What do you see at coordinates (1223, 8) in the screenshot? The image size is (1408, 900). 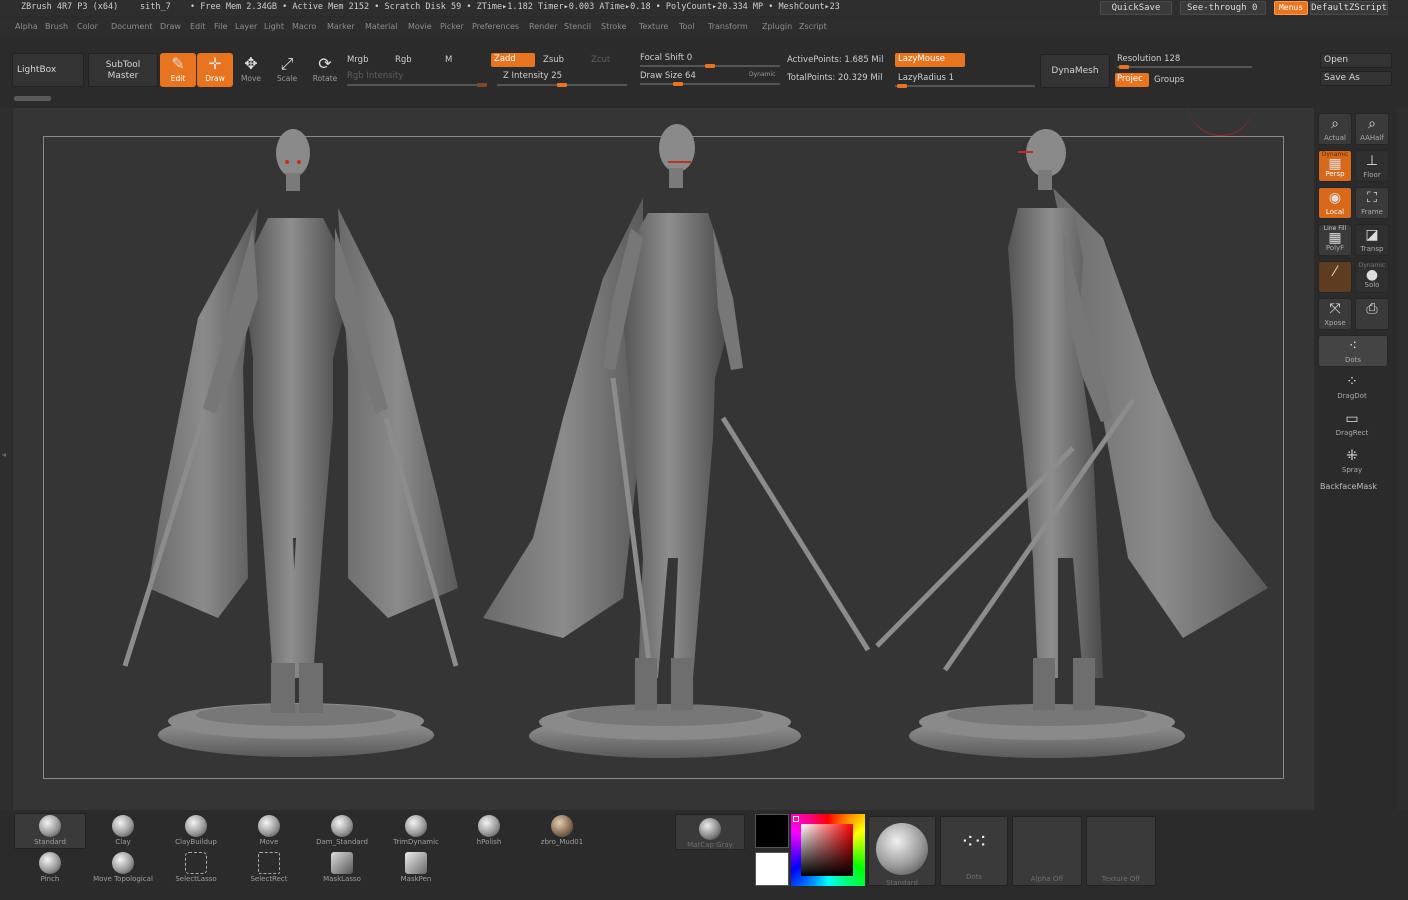 I see `see-through-slider: See-through 0` at bounding box center [1223, 8].